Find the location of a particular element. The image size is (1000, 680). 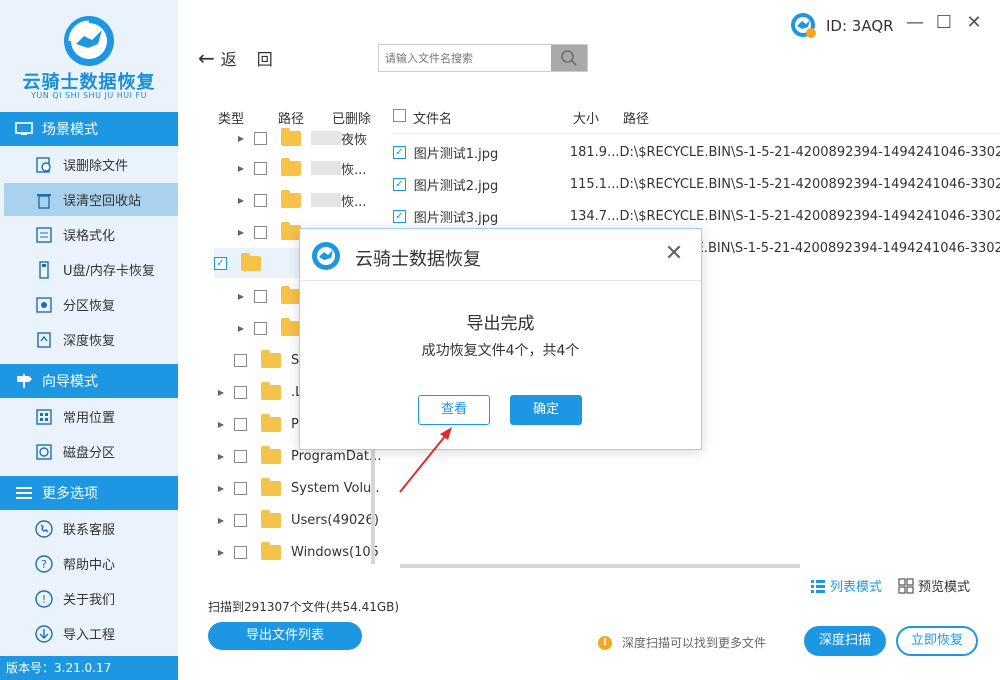

app-logo-icon is located at coordinates (326, 256).